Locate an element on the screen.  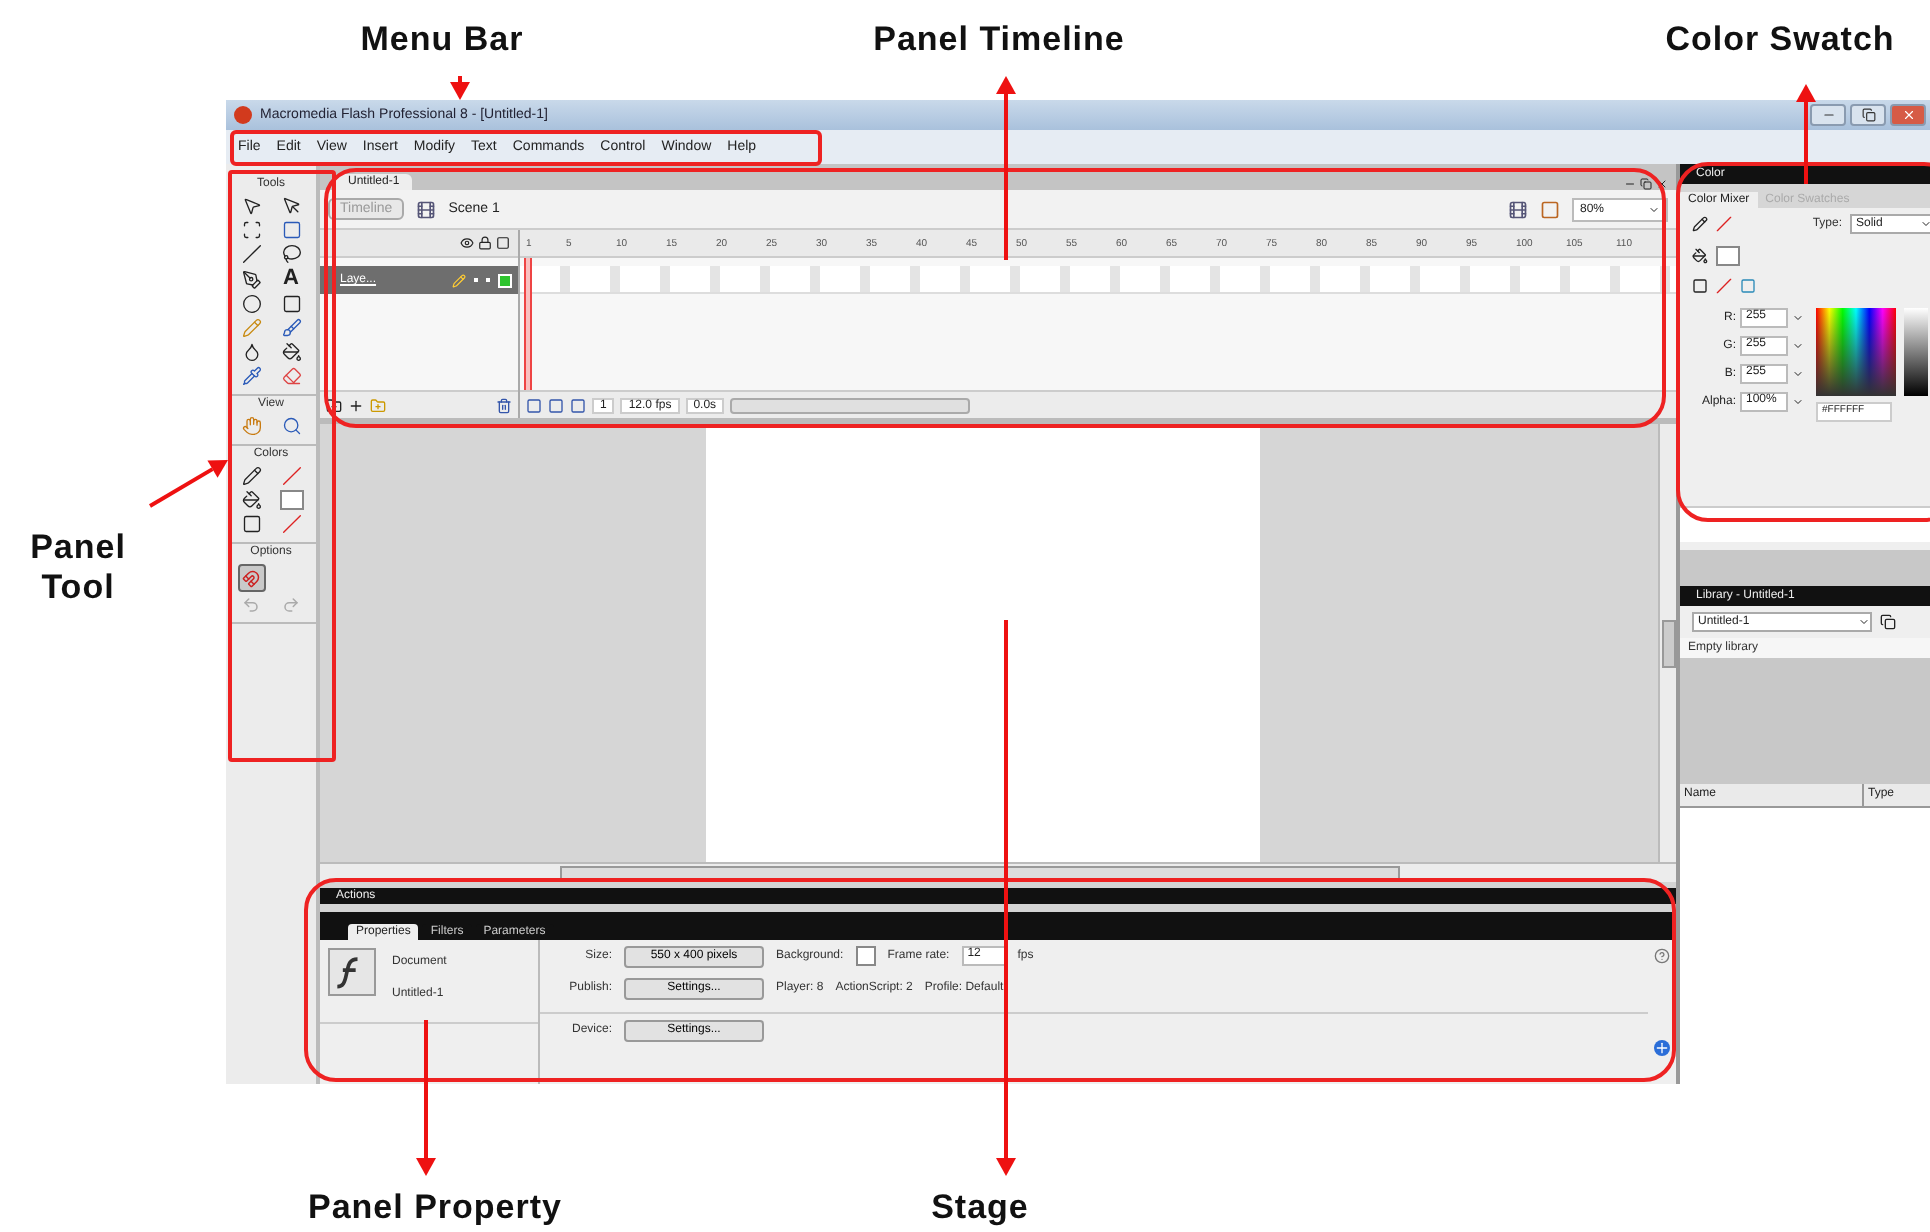
scene-icon is located at coordinates (426, 209).